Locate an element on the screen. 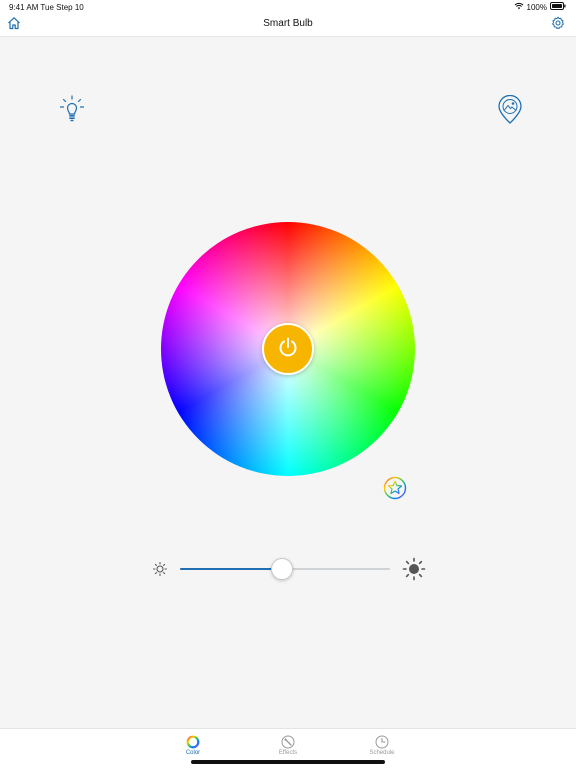 This screenshot has height=769, width=576. brightness-slider is located at coordinates (290, 569).